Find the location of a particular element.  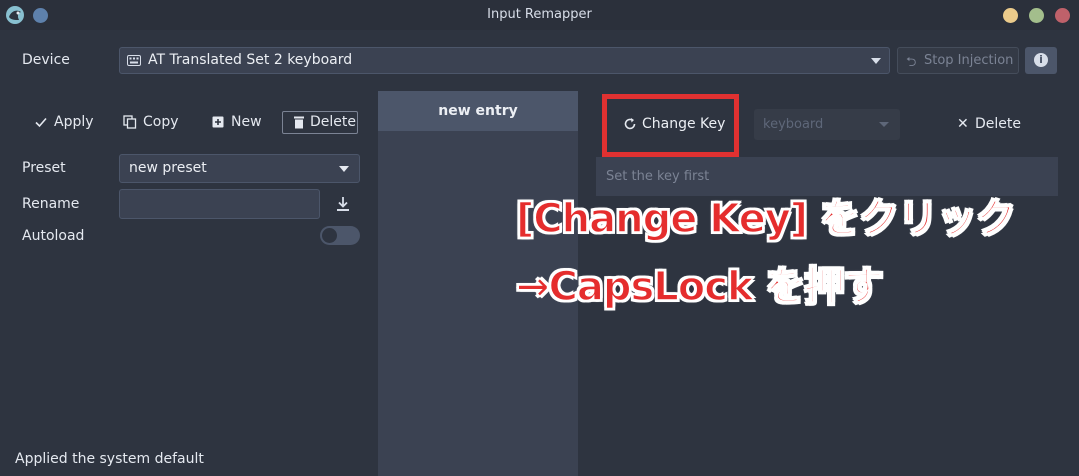

title-bar: Input Remapper is located at coordinates (539, 15).